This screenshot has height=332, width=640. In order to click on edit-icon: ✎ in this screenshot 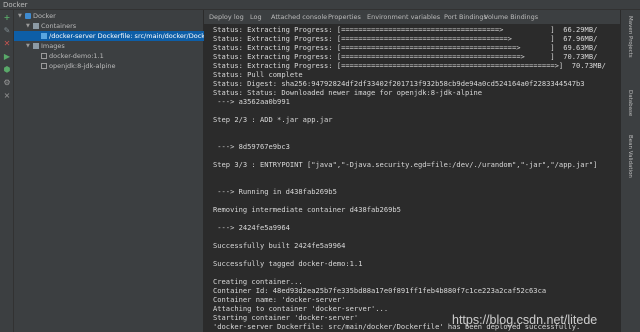, I will do `click(7, 31)`.